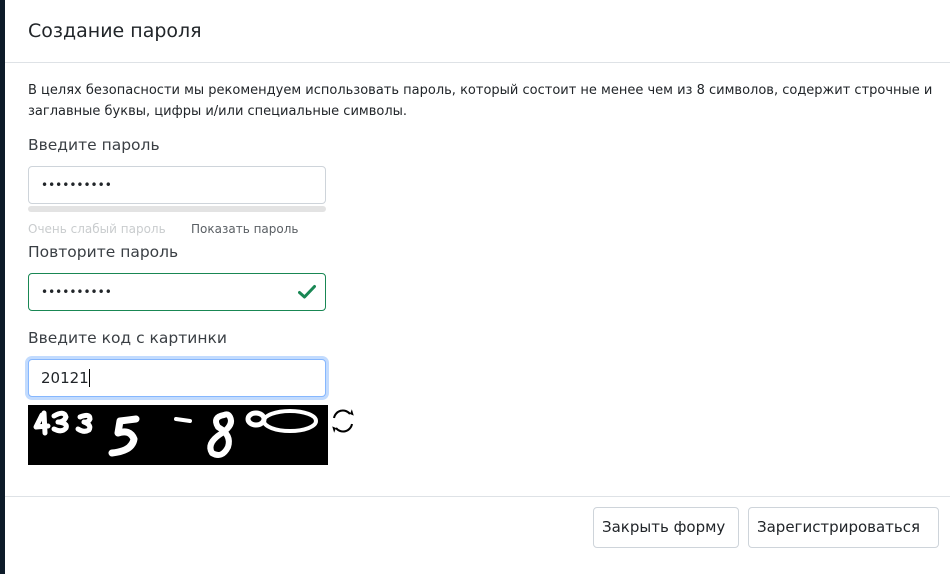 The height and width of the screenshot is (574, 950). I want to click on captcha-digits, so click(175, 433).